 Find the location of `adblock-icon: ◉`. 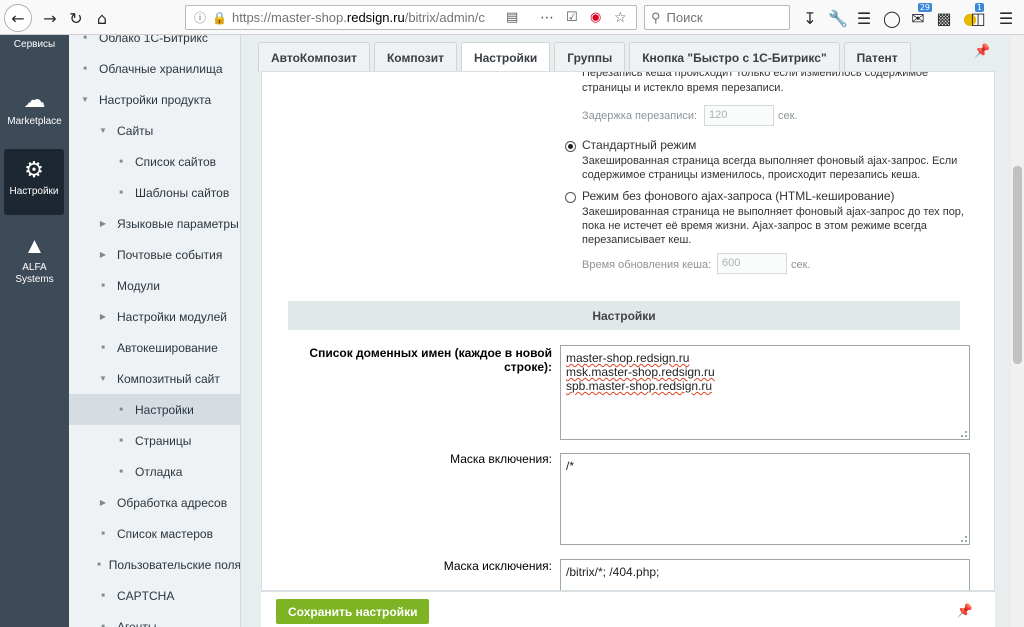

adblock-icon: ◉ is located at coordinates (595, 17).